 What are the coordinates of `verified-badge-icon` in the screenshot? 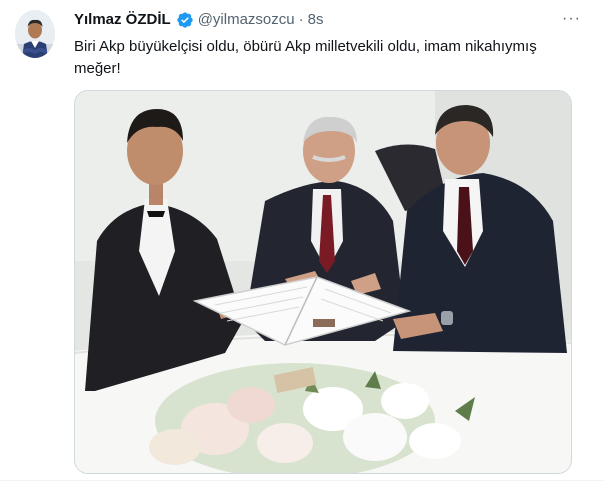 It's located at (185, 20).